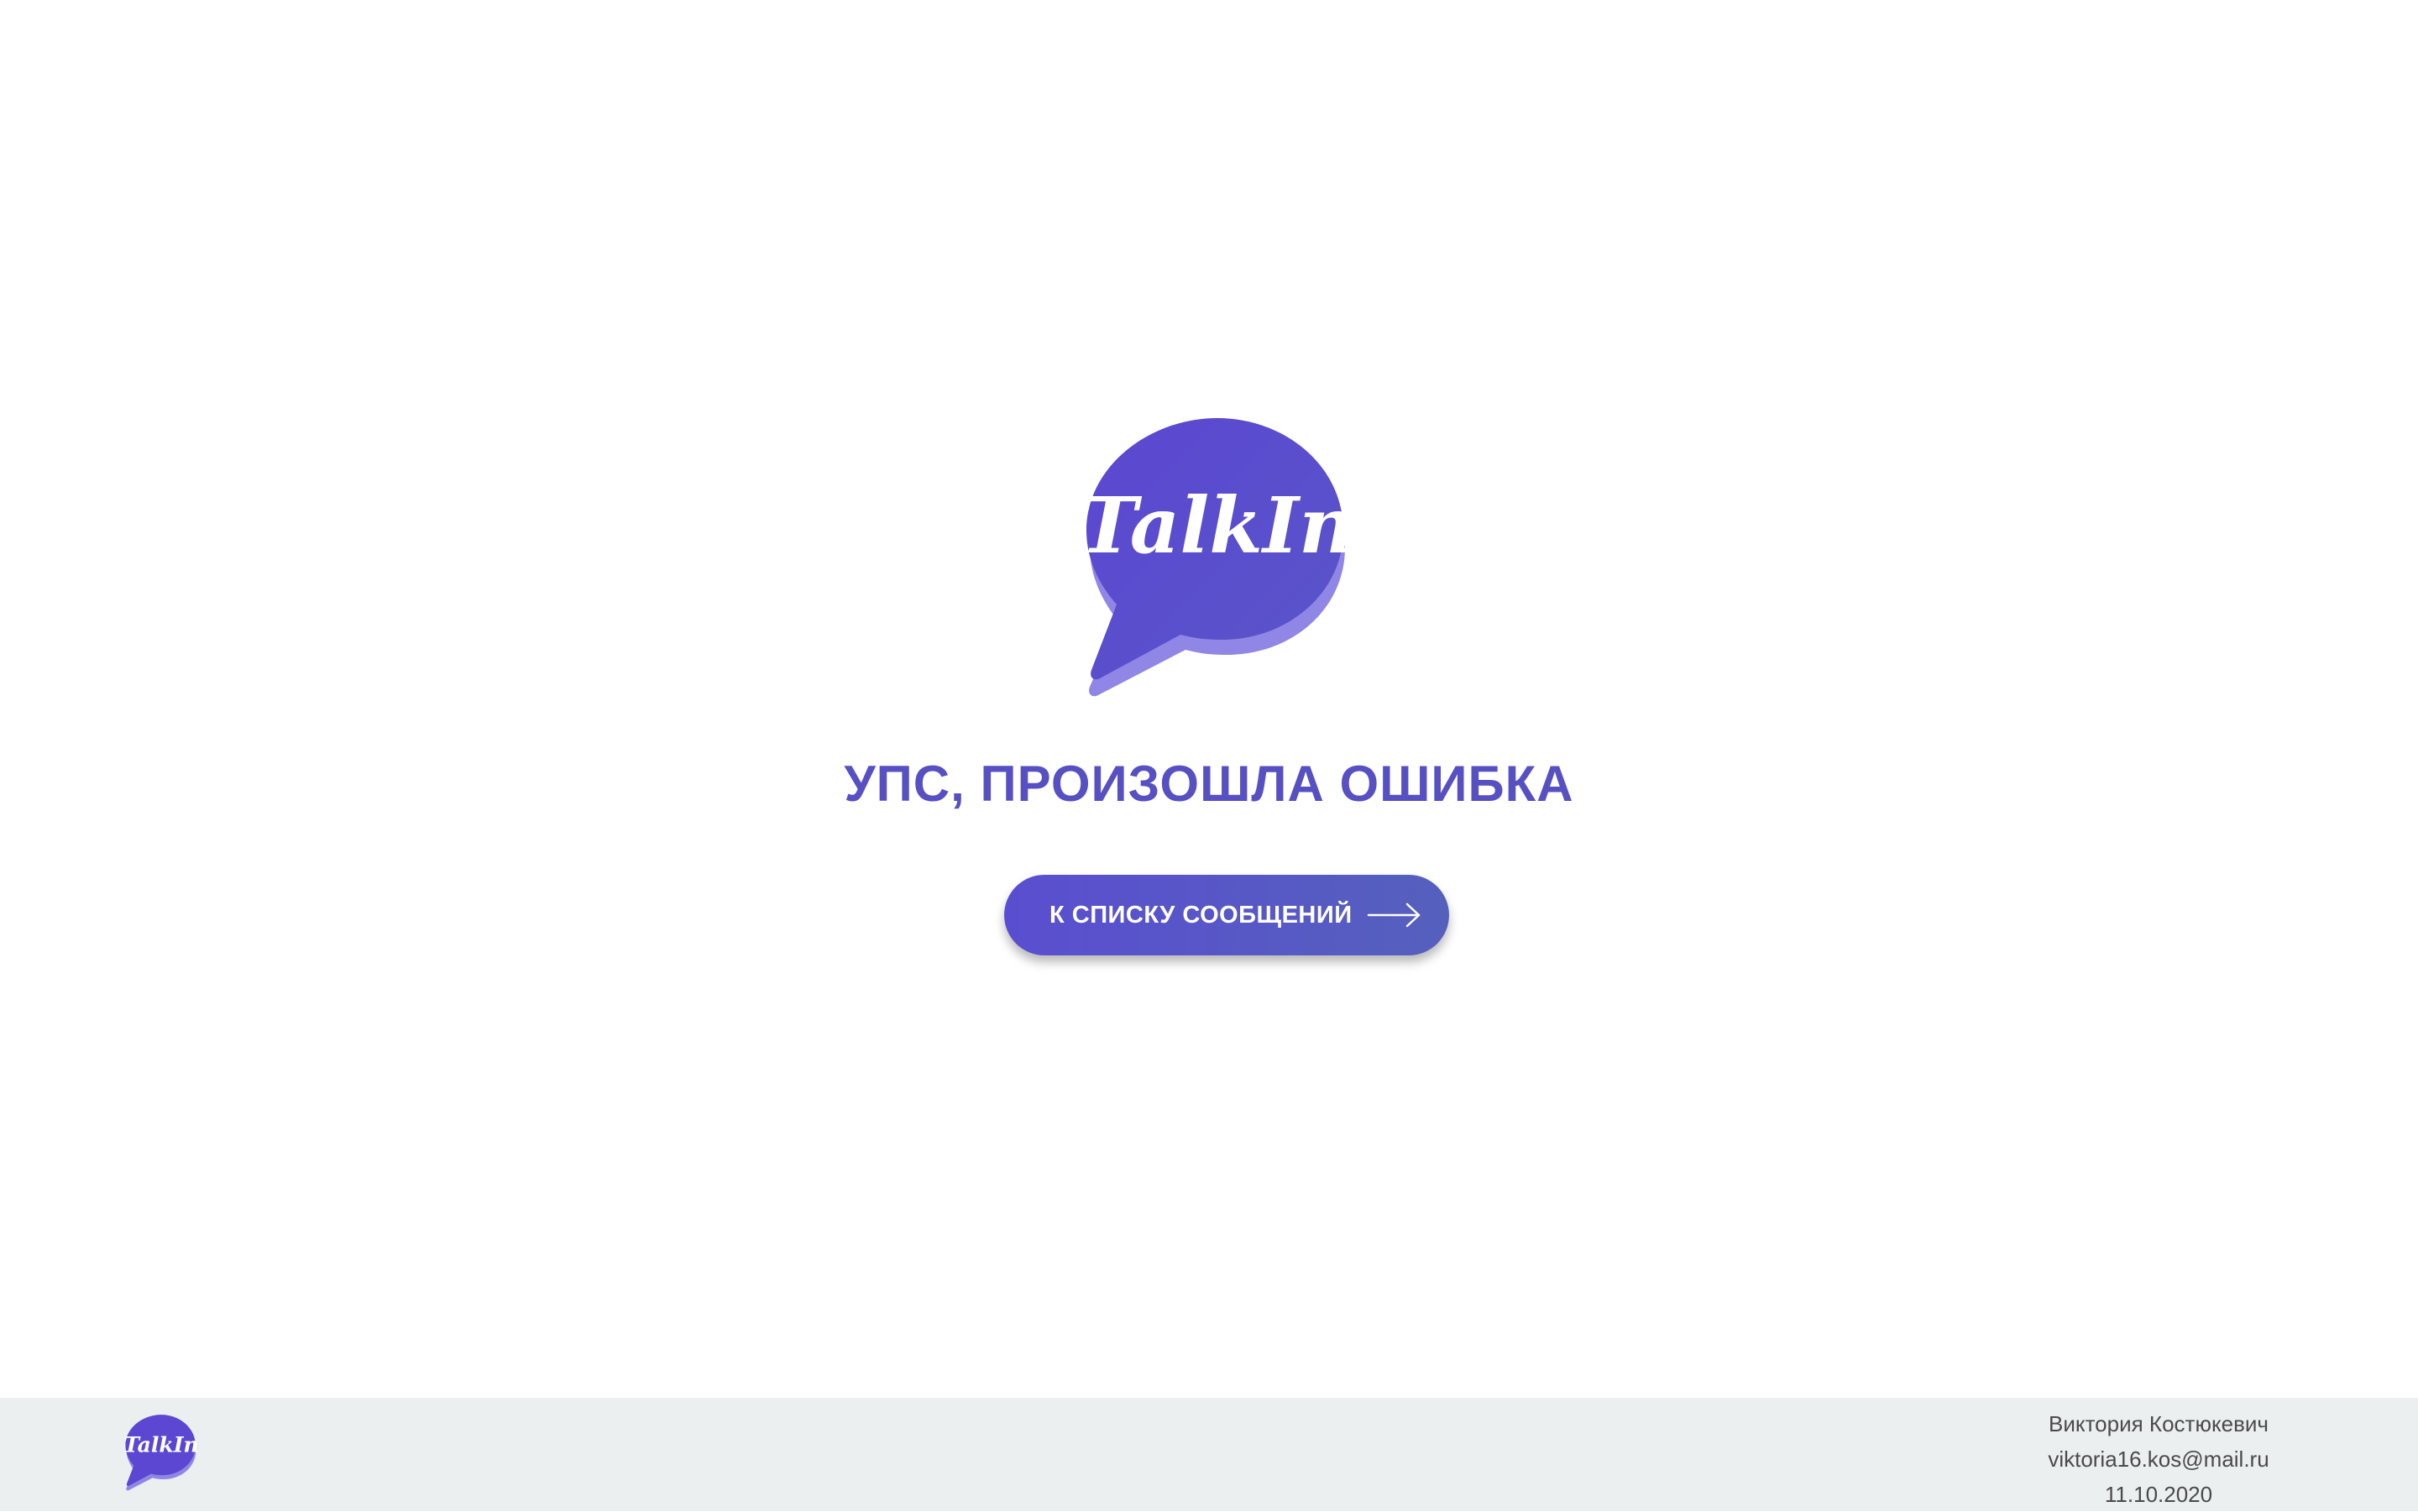 The image size is (2418, 1512). What do you see at coordinates (2159, 1423) in the screenshot?
I see `author-name: Виктория Костюкевич` at bounding box center [2159, 1423].